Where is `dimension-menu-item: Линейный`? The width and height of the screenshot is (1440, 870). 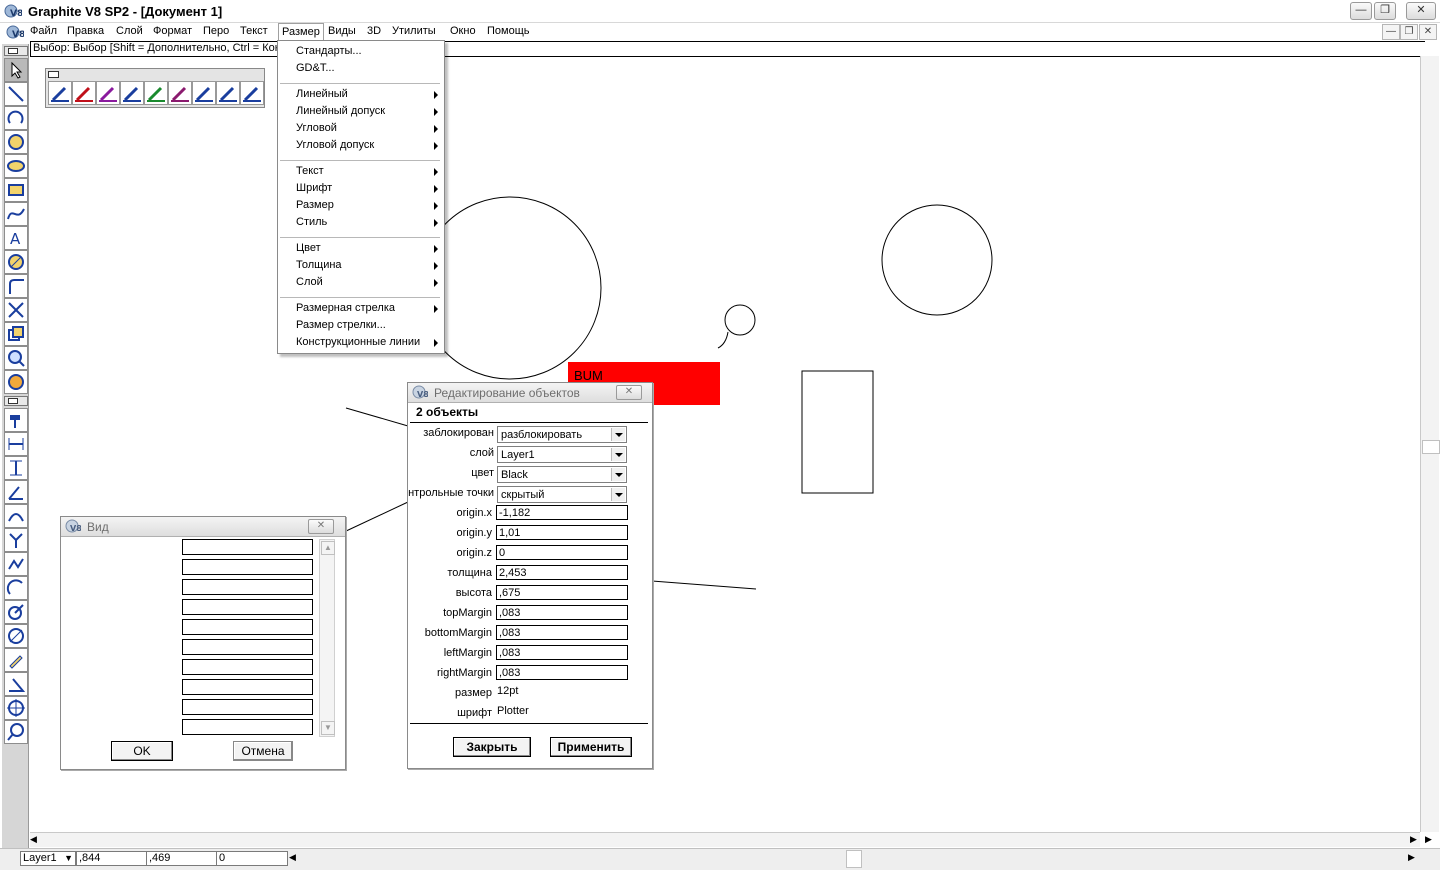 dimension-menu-item: Линейный is located at coordinates (322, 94).